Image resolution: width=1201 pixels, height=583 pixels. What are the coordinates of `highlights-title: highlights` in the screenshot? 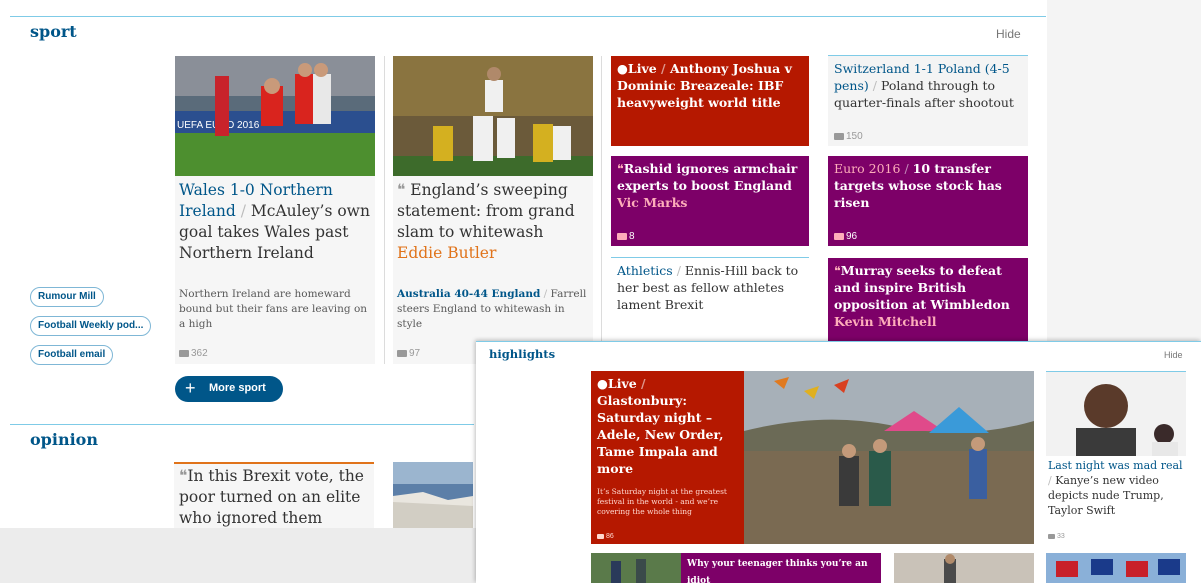 It's located at (522, 354).